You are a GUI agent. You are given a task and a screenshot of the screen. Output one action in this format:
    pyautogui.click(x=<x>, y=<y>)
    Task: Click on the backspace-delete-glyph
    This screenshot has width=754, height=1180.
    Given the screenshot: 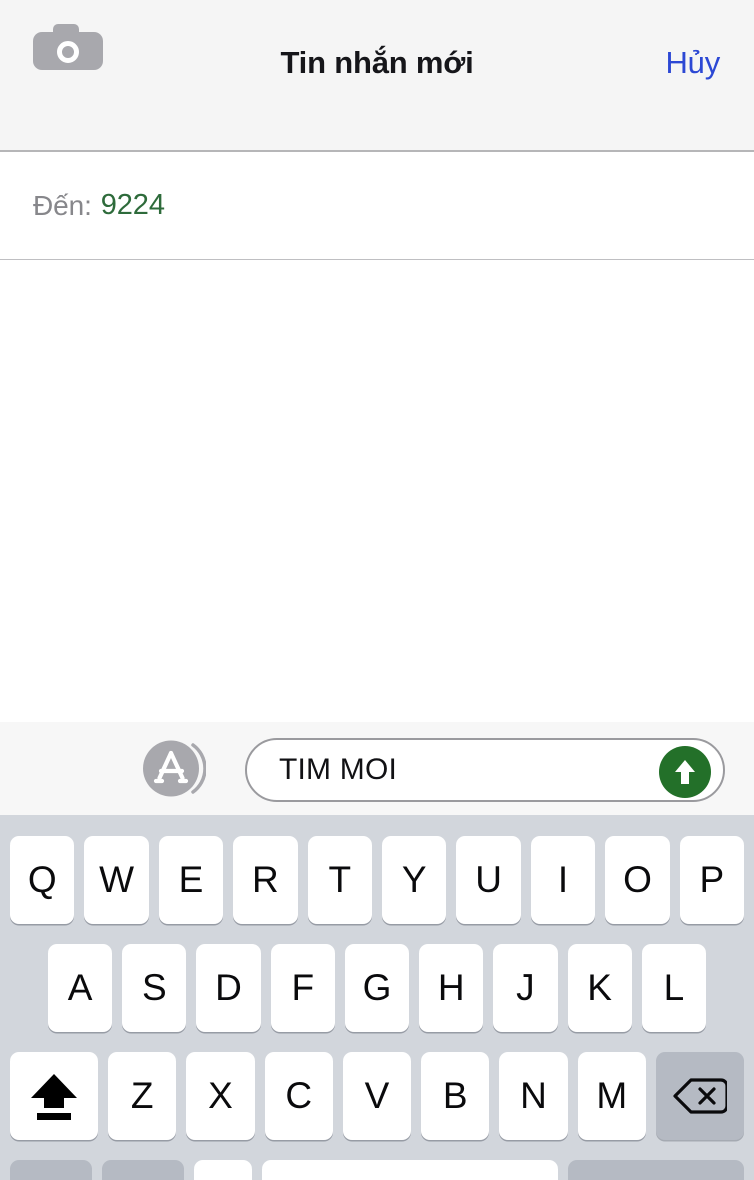 What is the action you would take?
    pyautogui.click(x=700, y=1096)
    